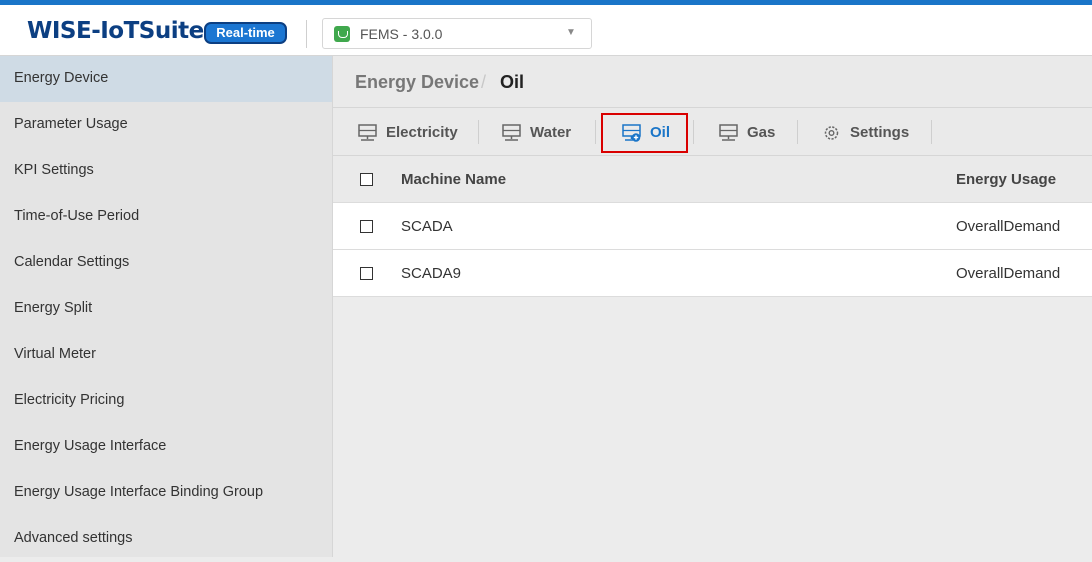 This screenshot has height=562, width=1092. I want to click on app-header: WISE-IoTSuite Real-time FEMS - 3.0.0 ▼, so click(546, 30).